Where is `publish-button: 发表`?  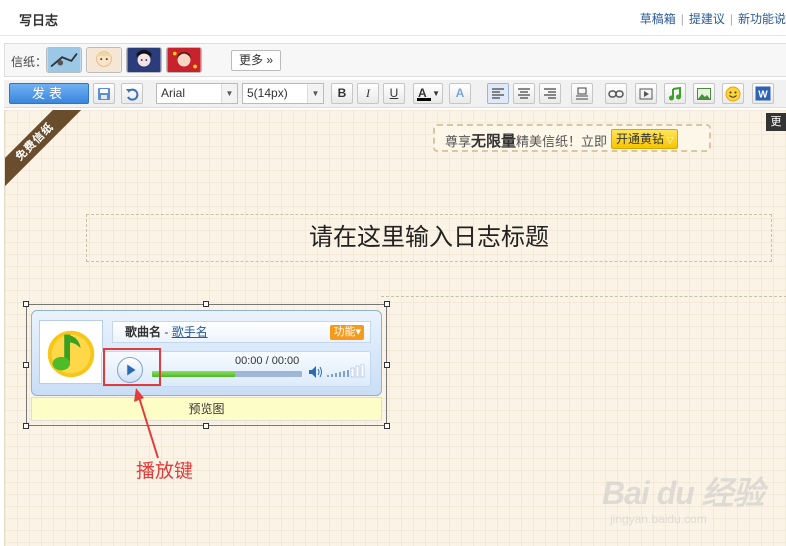
publish-button: 发表 is located at coordinates (49, 93).